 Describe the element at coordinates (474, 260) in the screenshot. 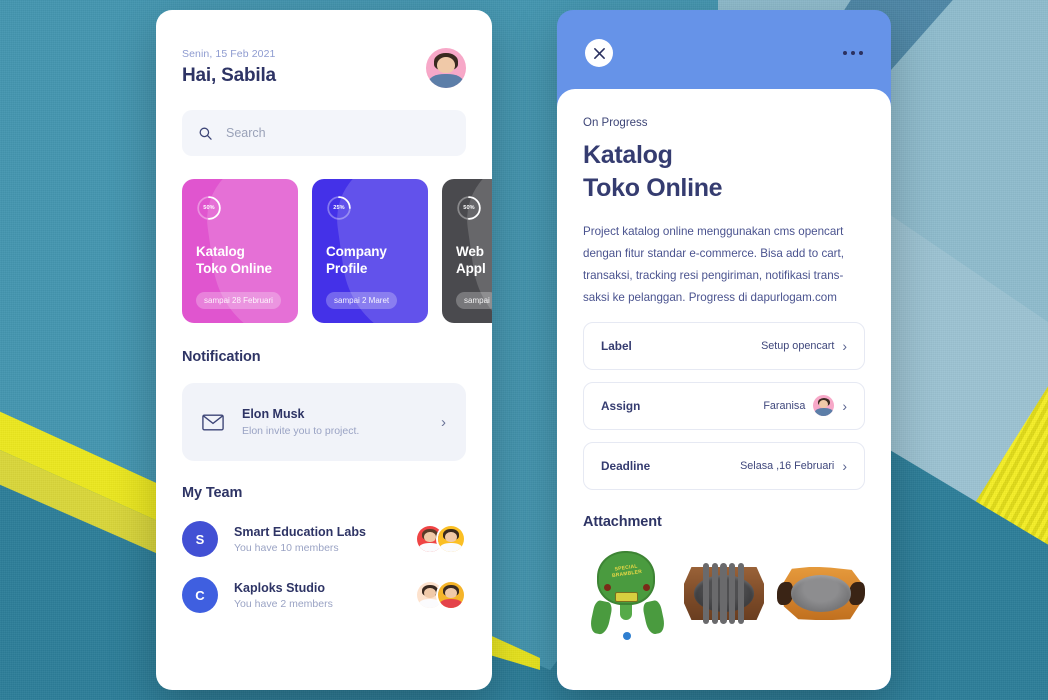

I see `project-title: Web Appl` at that location.